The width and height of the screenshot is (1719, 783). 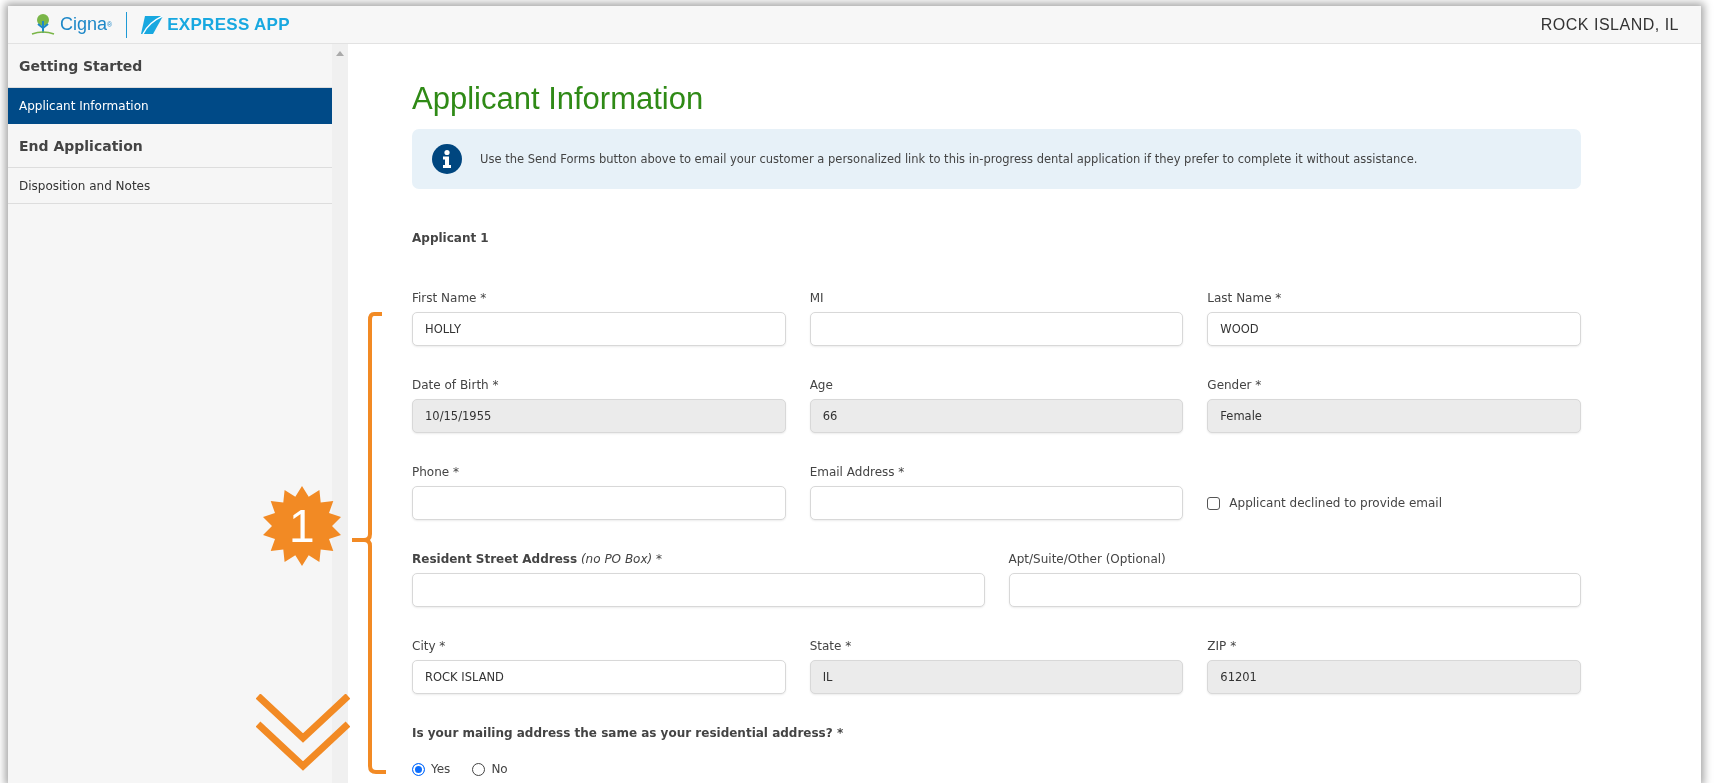 I want to click on field-label: Gender *, so click(x=1235, y=385).